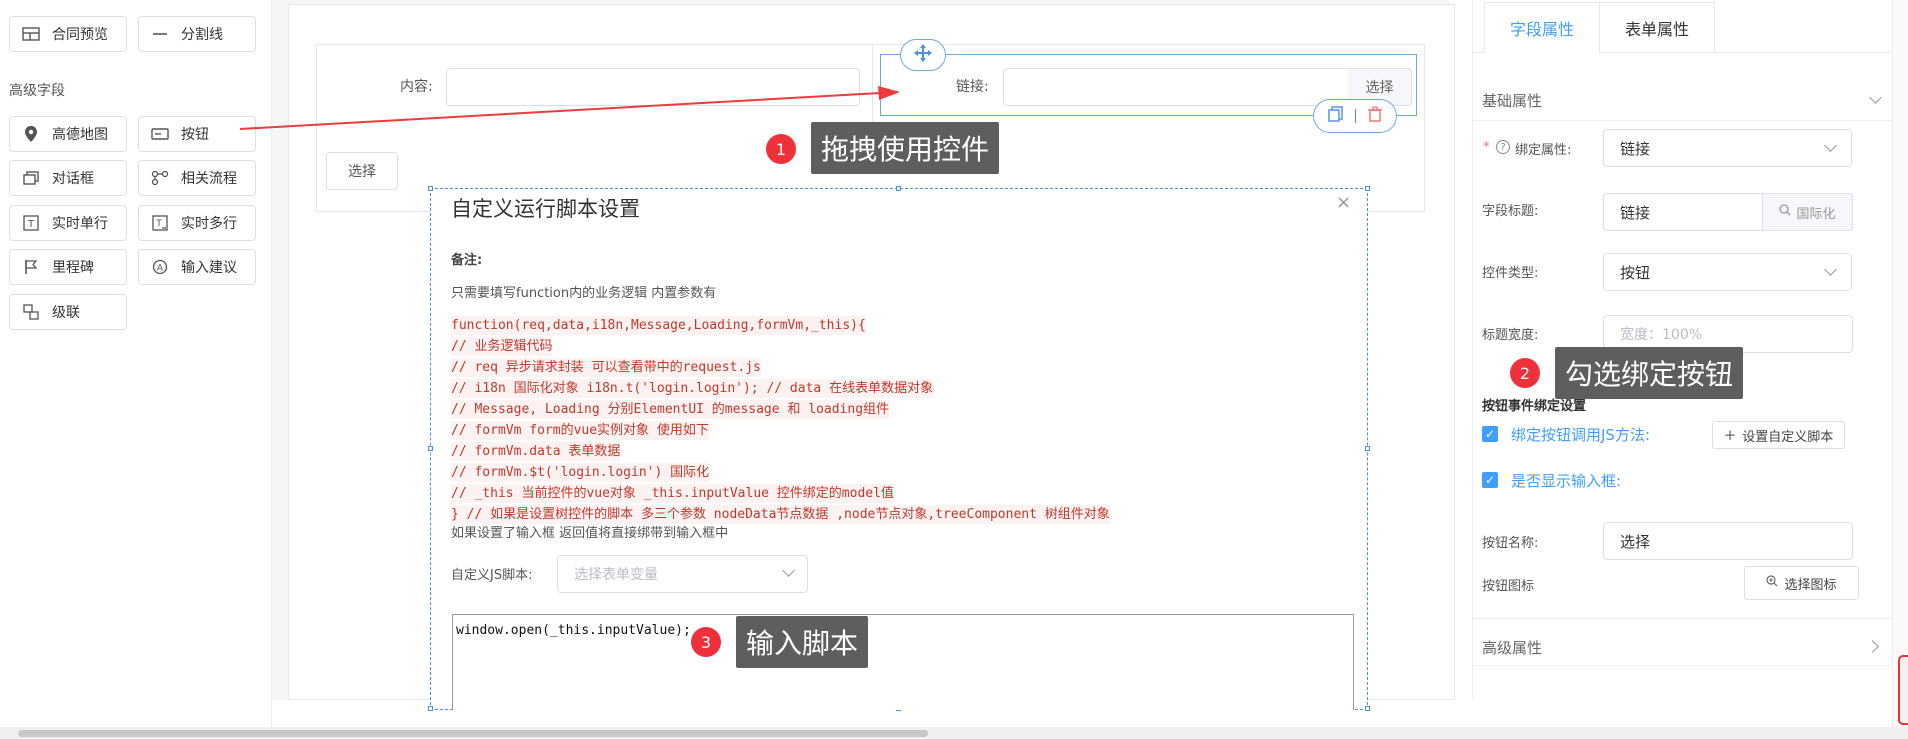  I want to click on tab-field-props: 字段属性, so click(1542, 27).